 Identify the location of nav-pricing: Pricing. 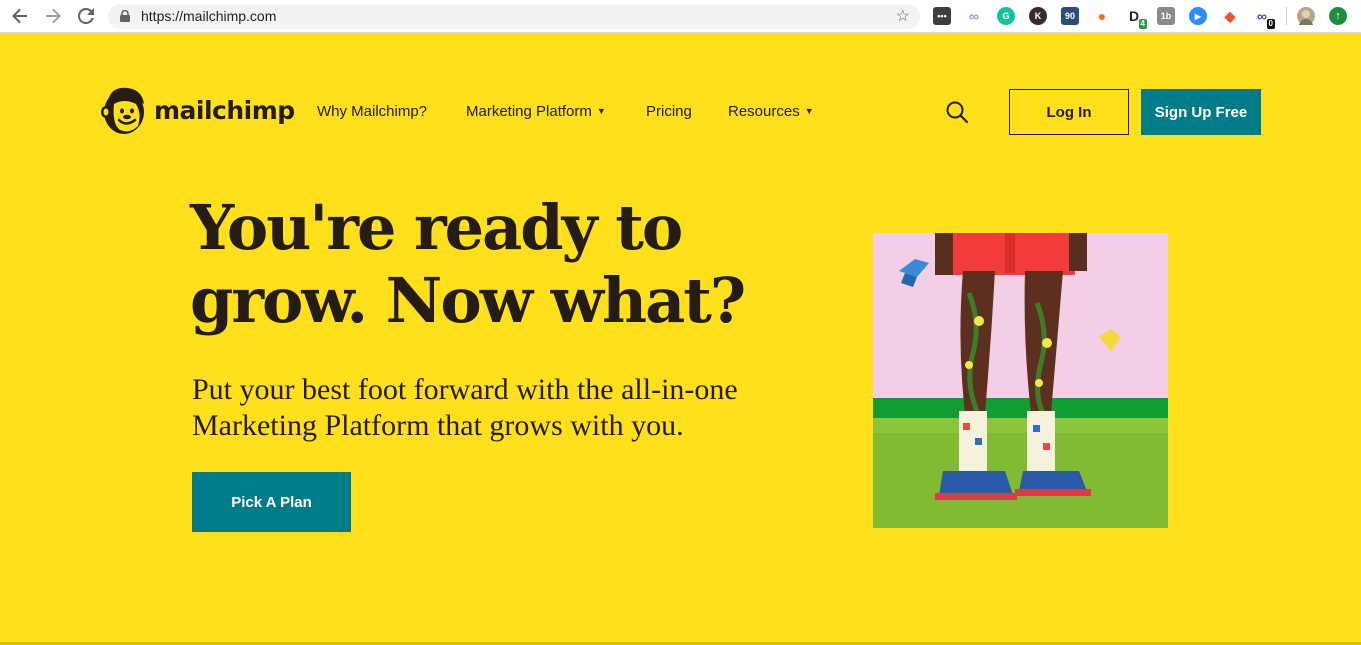
(669, 111).